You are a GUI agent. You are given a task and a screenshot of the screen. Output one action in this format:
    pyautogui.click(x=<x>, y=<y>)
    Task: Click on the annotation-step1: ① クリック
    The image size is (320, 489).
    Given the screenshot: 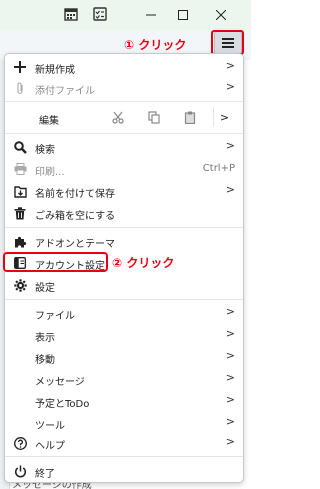 What is the action you would take?
    pyautogui.click(x=155, y=45)
    